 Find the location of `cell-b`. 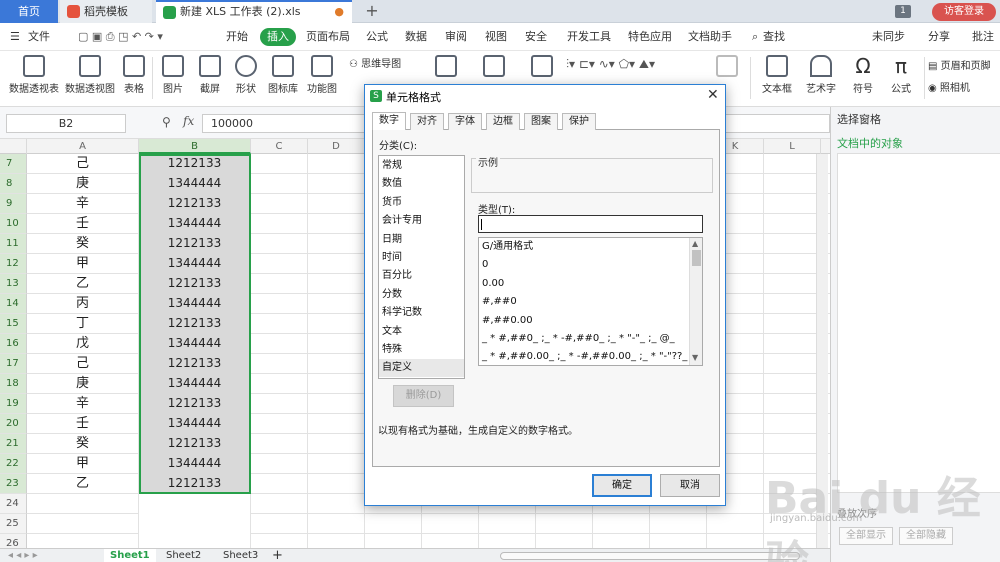

cell-b is located at coordinates (195, 541).